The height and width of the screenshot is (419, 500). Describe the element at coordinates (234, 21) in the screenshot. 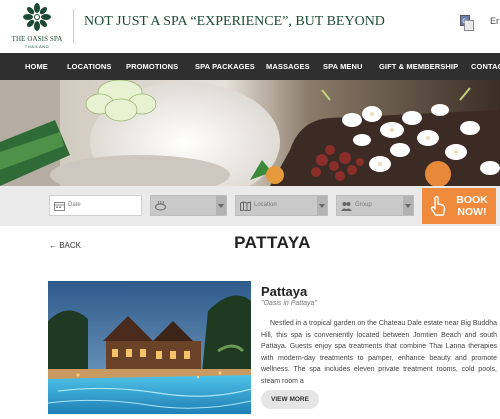

I see `tagline: NOT JUST A SPA “EXPERIENCE”, BUT BEYOND` at that location.